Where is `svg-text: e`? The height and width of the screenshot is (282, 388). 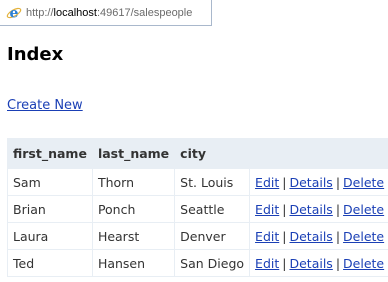 svg-text: e is located at coordinates (14, 13).